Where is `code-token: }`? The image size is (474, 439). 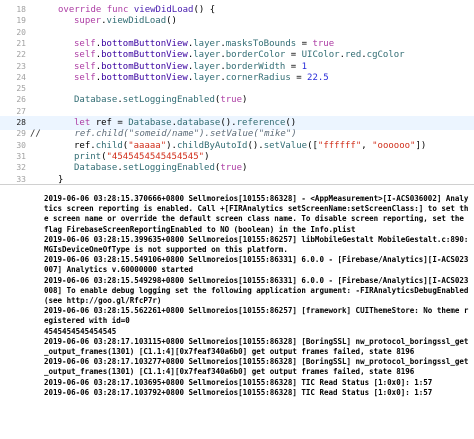
code-token: } is located at coordinates (61, 179).